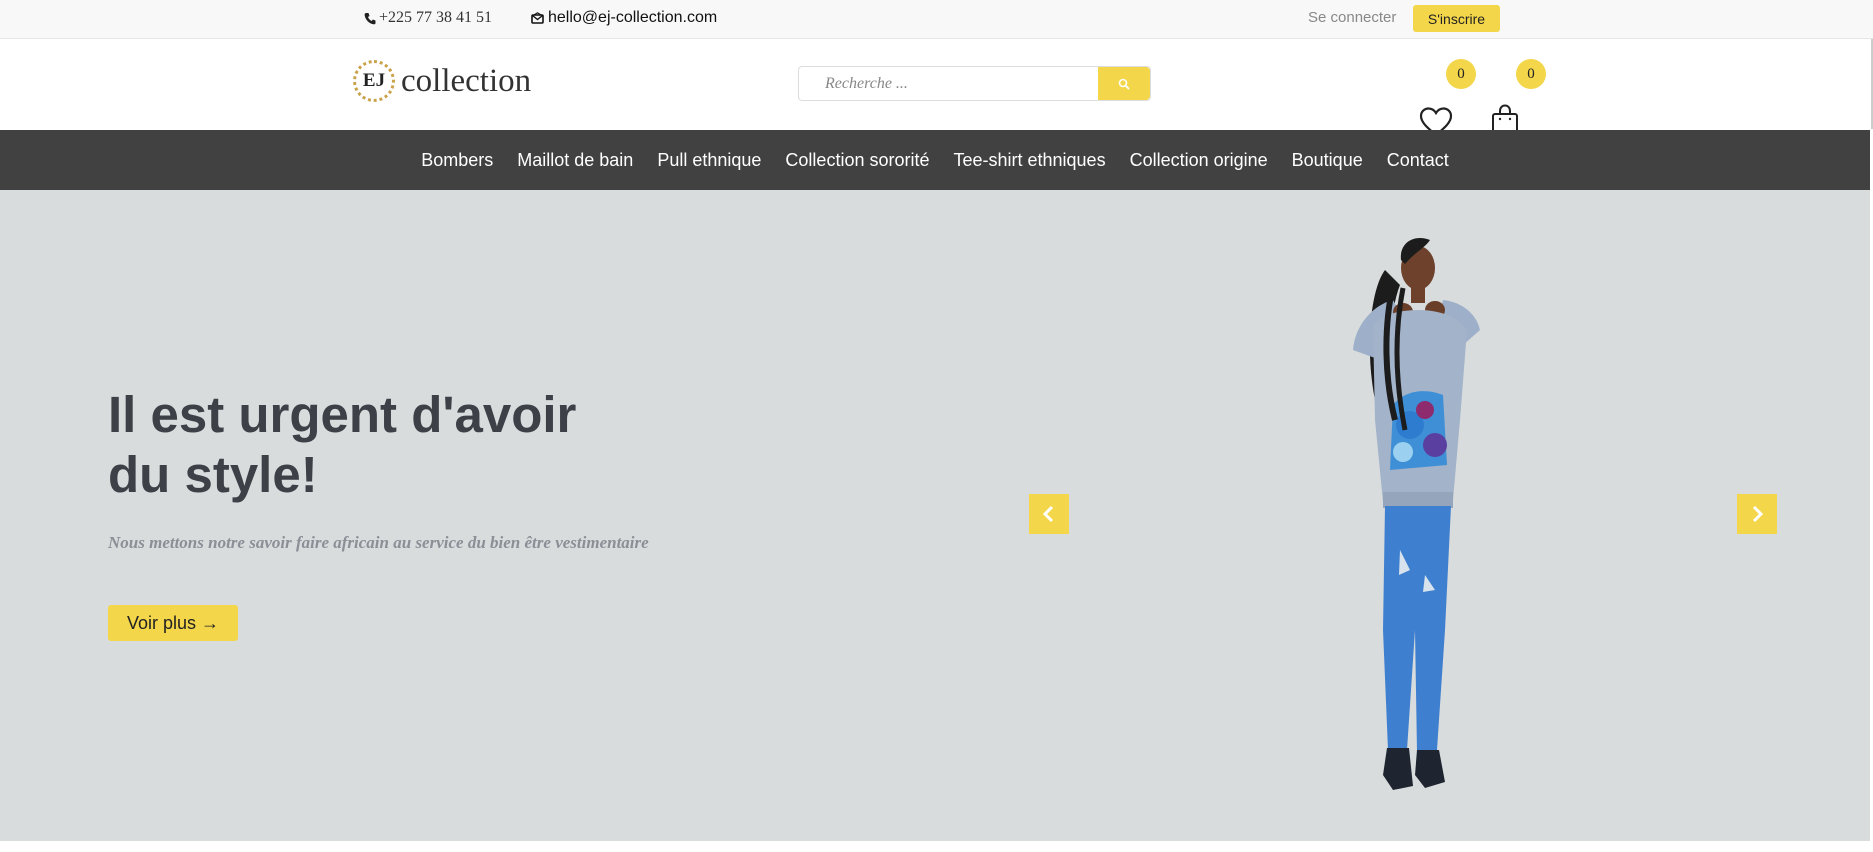  I want to click on slider-next-button, so click(1757, 514).